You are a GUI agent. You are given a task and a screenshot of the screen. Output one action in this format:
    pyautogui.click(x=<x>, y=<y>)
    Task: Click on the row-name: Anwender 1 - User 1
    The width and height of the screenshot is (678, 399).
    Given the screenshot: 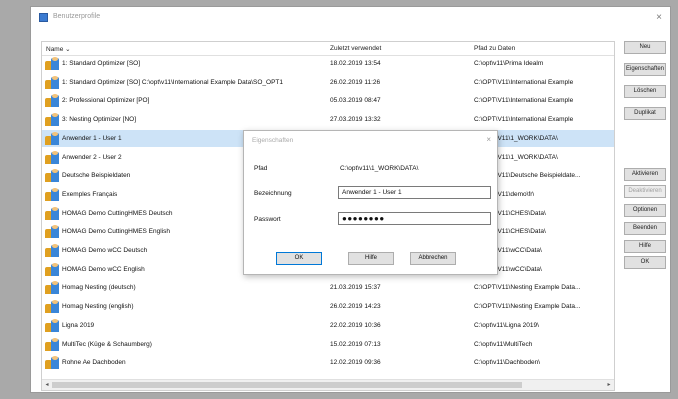 What is the action you would take?
    pyautogui.click(x=92, y=138)
    